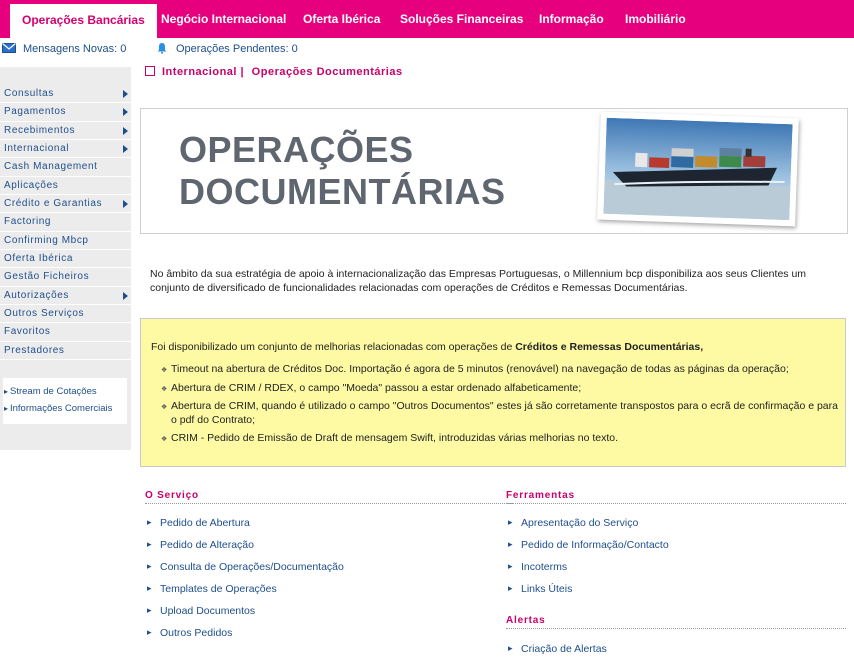 The height and width of the screenshot is (664, 854). I want to click on envelope-icon, so click(9, 48).